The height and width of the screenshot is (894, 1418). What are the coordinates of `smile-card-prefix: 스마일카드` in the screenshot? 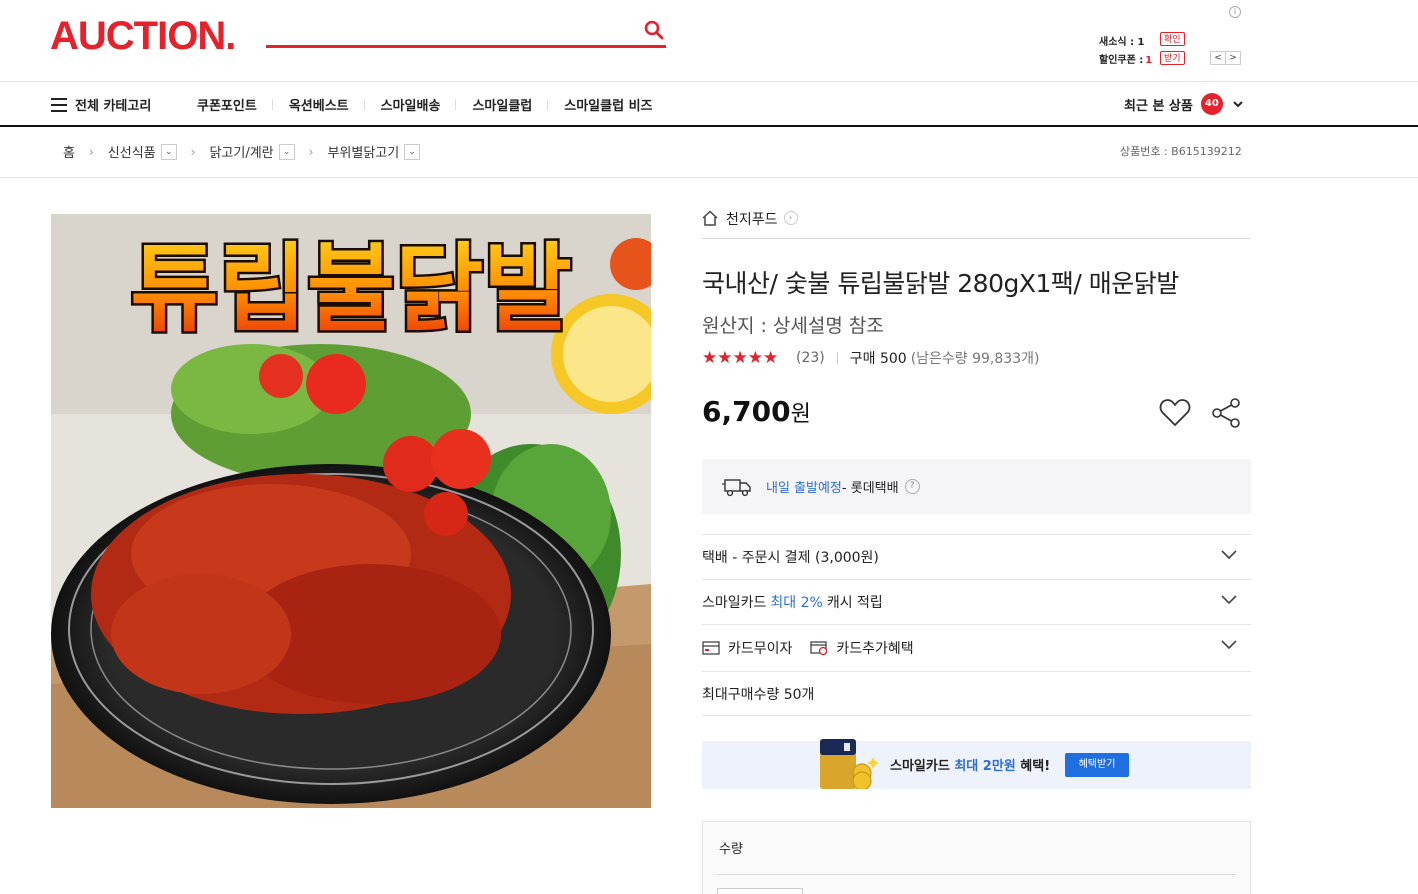 It's located at (734, 603).